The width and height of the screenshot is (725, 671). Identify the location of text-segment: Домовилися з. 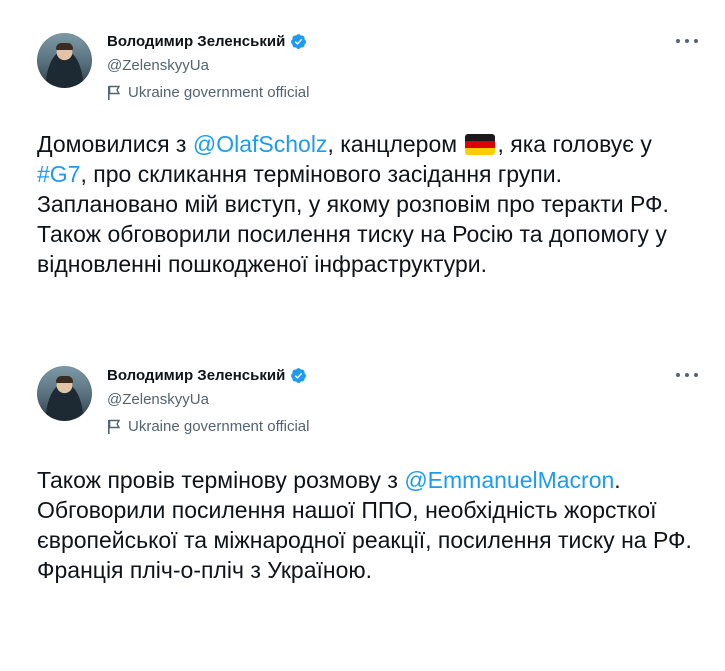
(115, 144).